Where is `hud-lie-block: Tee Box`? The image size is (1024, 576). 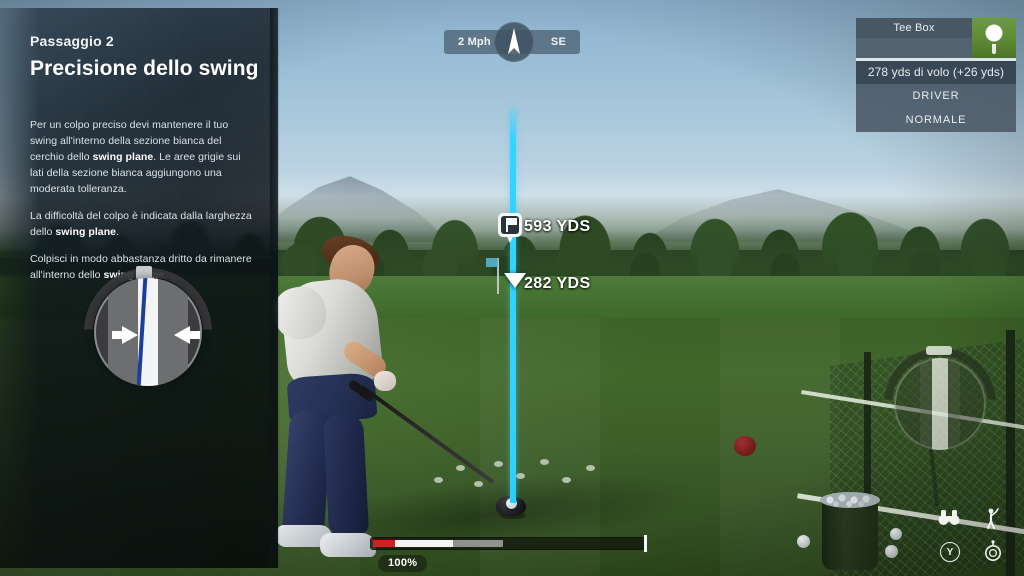 hud-lie-block: Tee Box is located at coordinates (936, 38).